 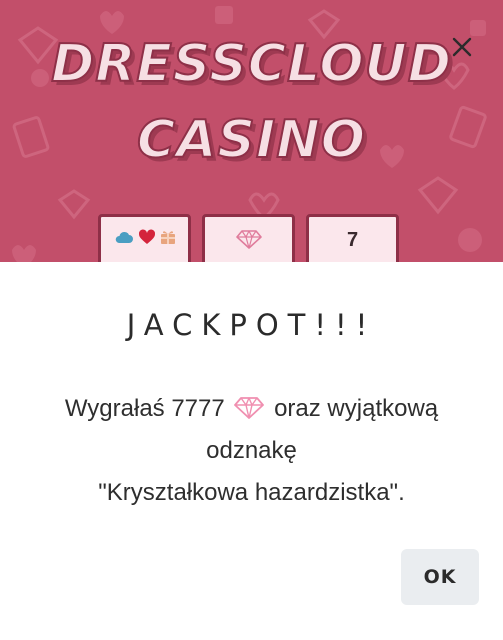 I want to click on slot-reel-3: 7, so click(x=352, y=238).